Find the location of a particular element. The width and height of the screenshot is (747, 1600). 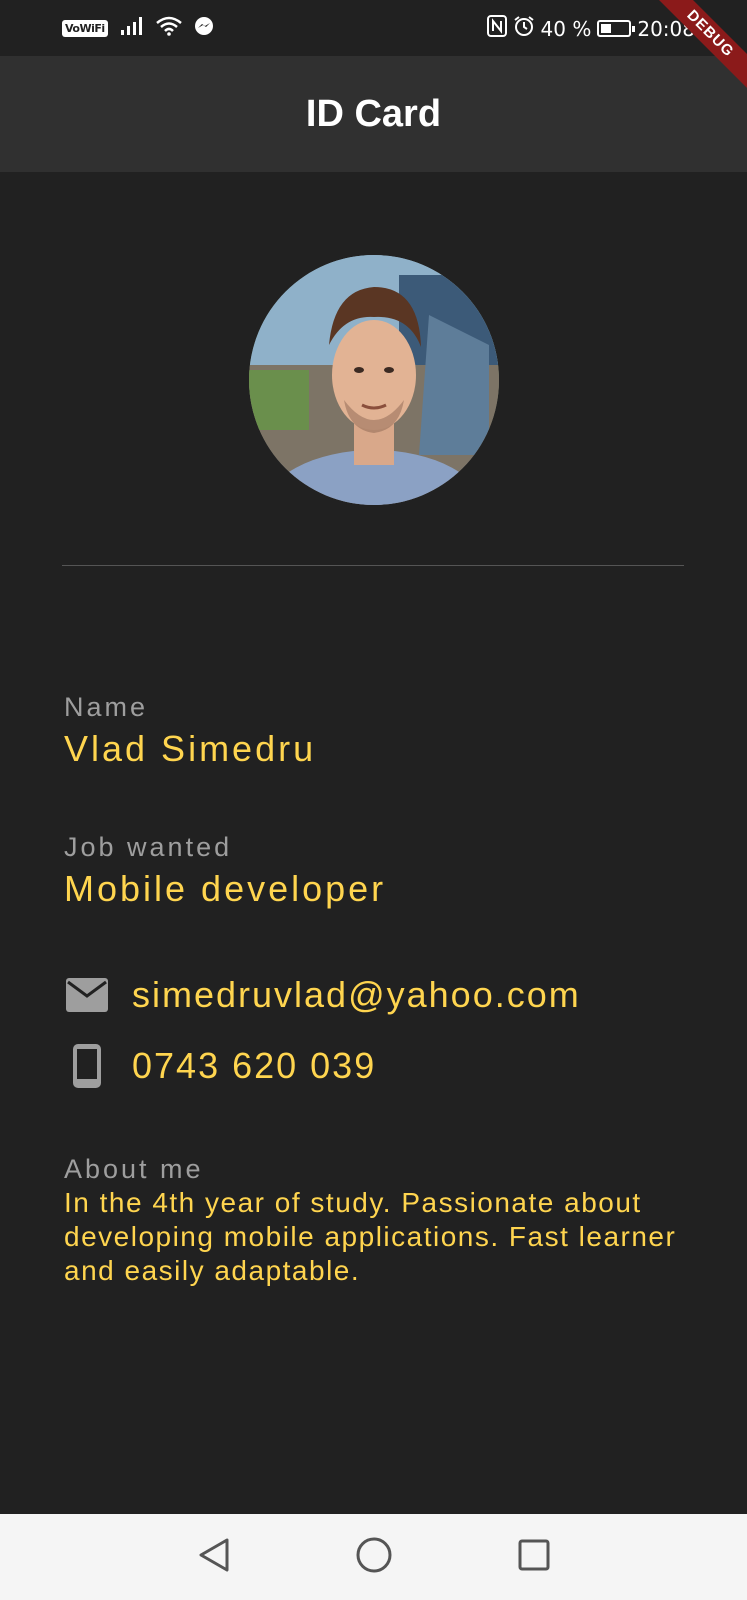

app-bar: ID Card is located at coordinates (373, 114).